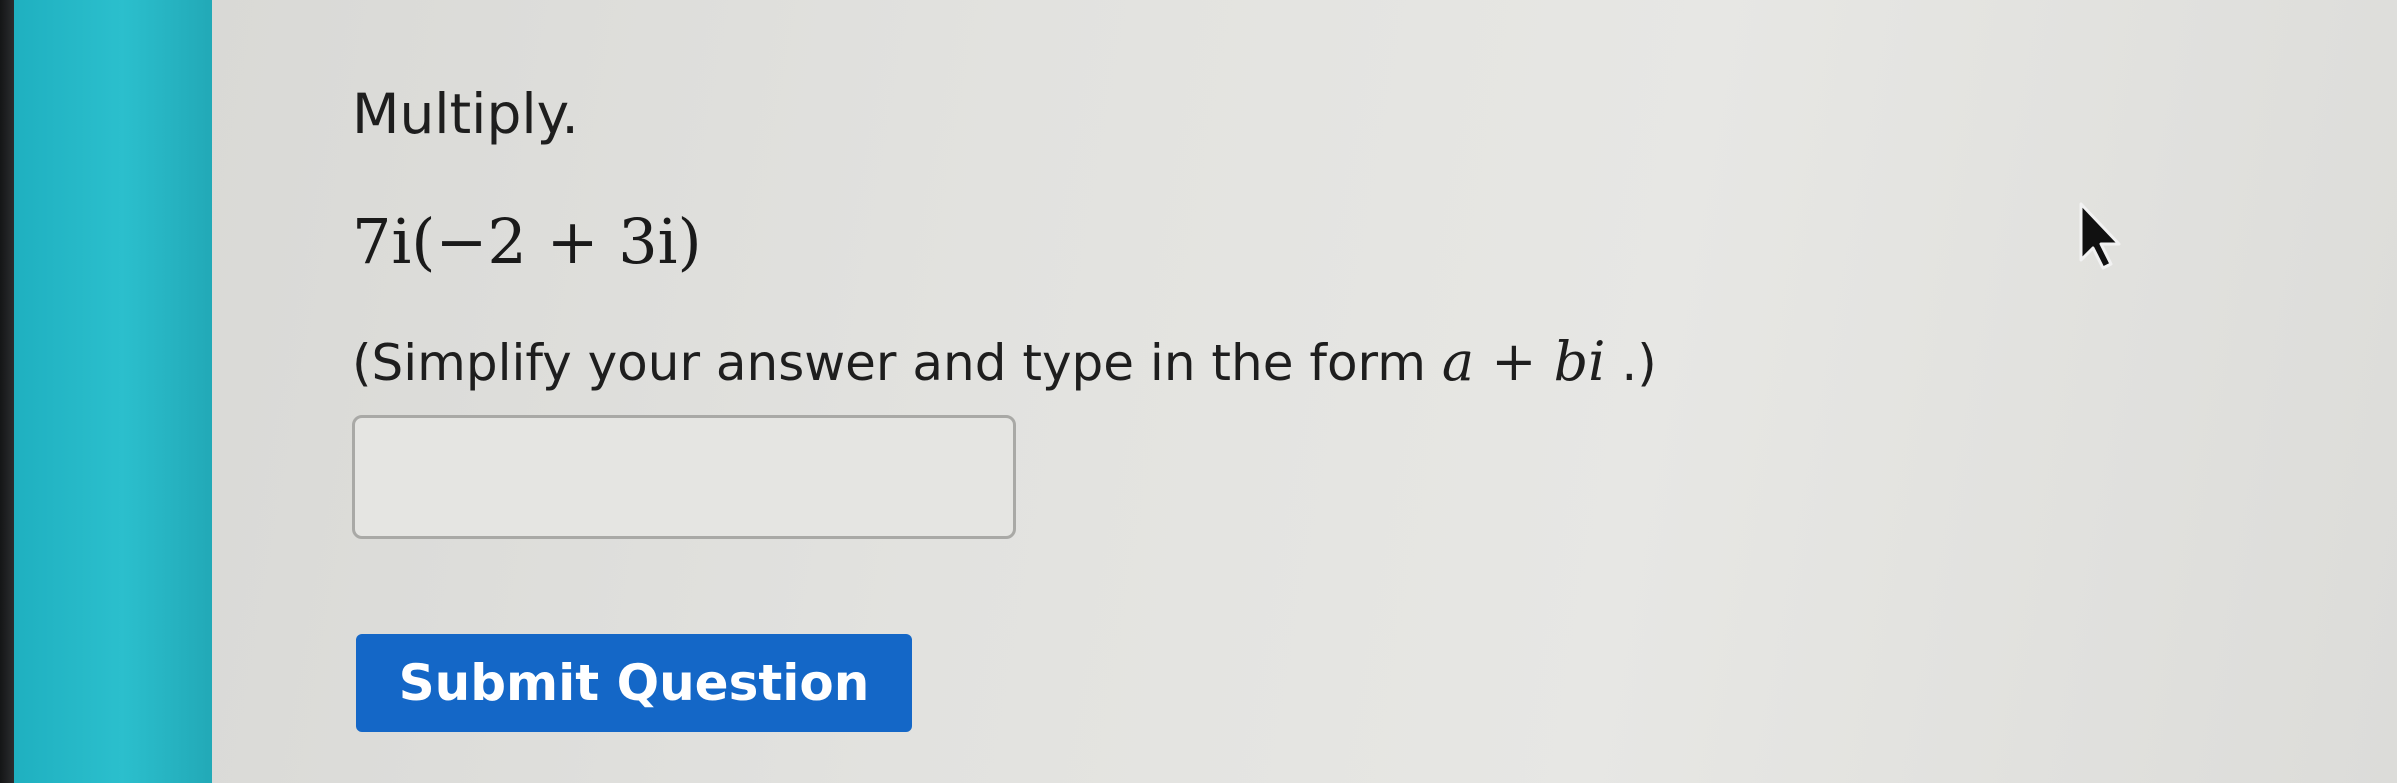 The height and width of the screenshot is (783, 2397). I want to click on question-instruction: Multiply., so click(465, 114).